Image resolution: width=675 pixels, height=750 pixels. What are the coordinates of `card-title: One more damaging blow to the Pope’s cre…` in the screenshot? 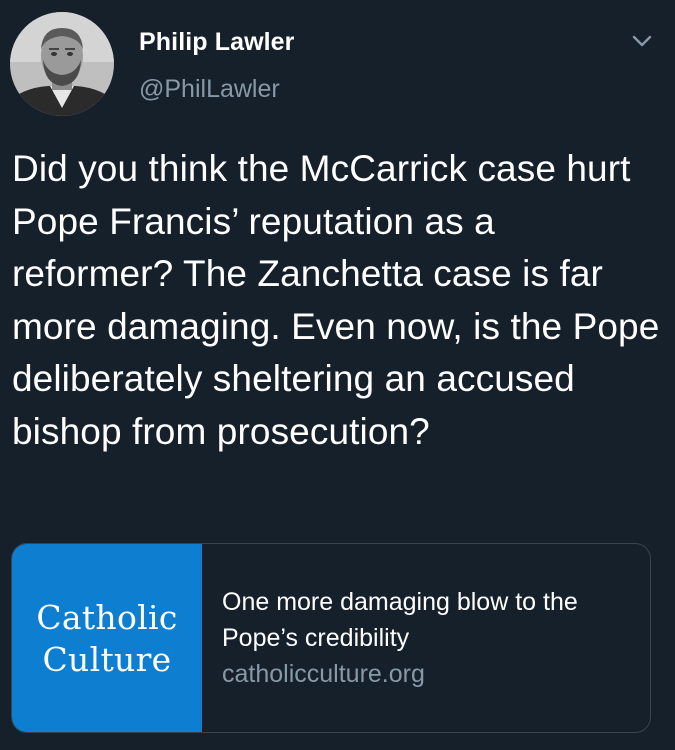 It's located at (400, 620).